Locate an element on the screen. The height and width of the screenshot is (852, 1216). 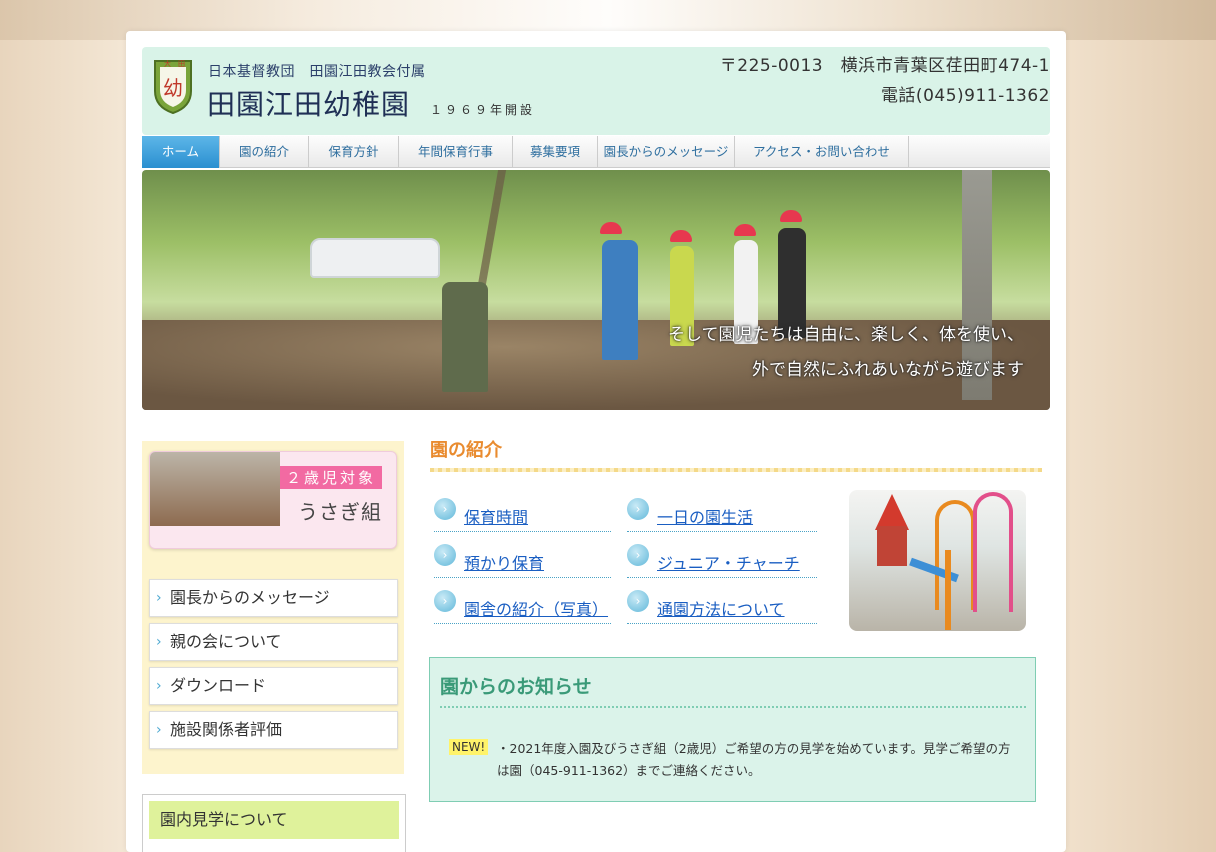
nav-admission: 募集要項 is located at coordinates (555, 152).